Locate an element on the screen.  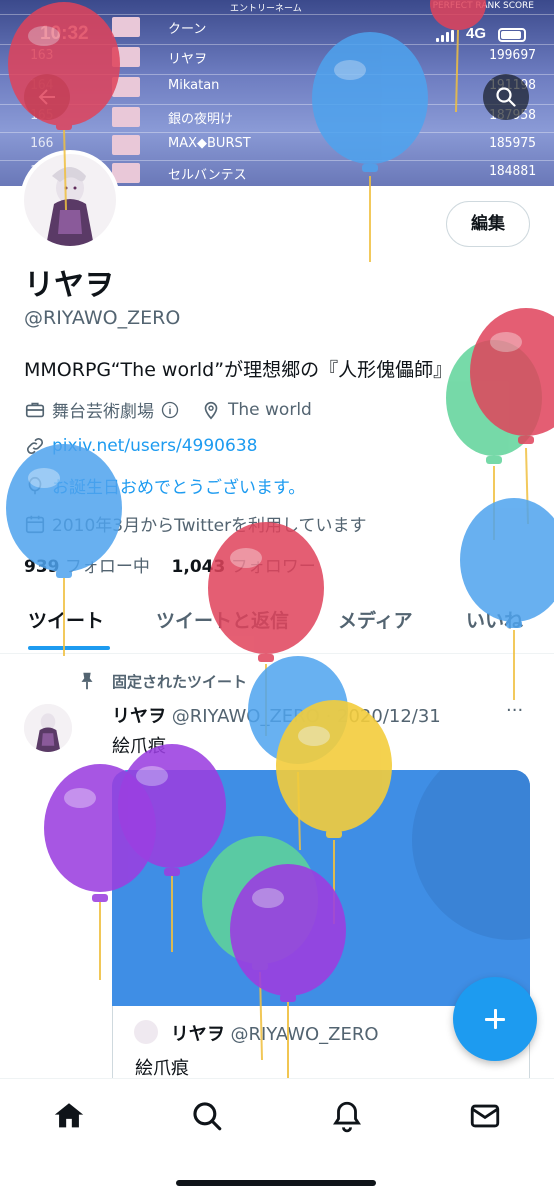
banner-score: 185975 is located at coordinates (512, 143).